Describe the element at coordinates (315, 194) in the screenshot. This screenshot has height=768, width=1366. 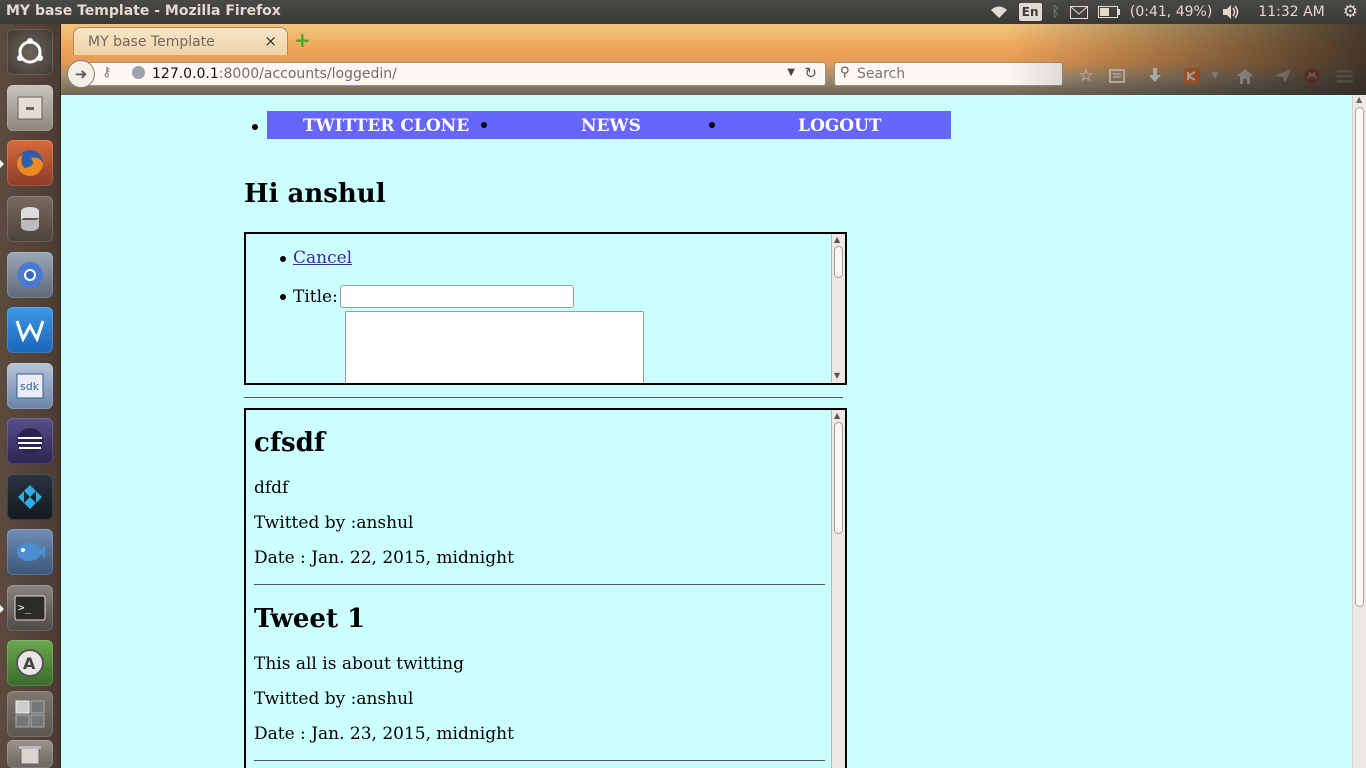
I see `greeting-heading: Hi anshul` at that location.